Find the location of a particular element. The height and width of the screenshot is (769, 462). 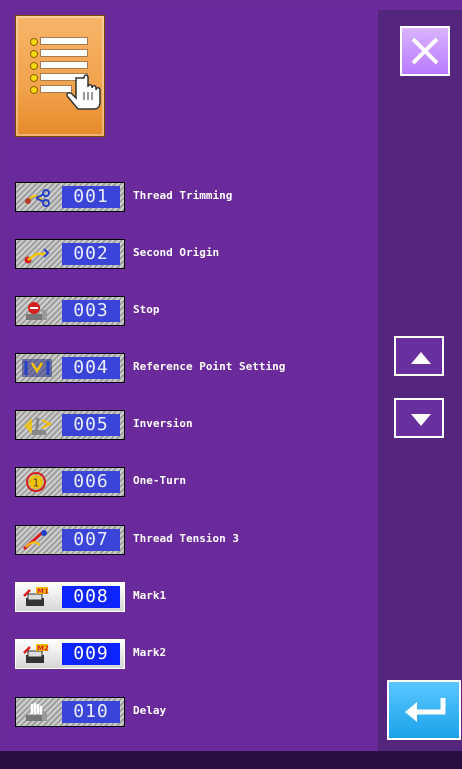

command-label: Second Origin is located at coordinates (176, 252).